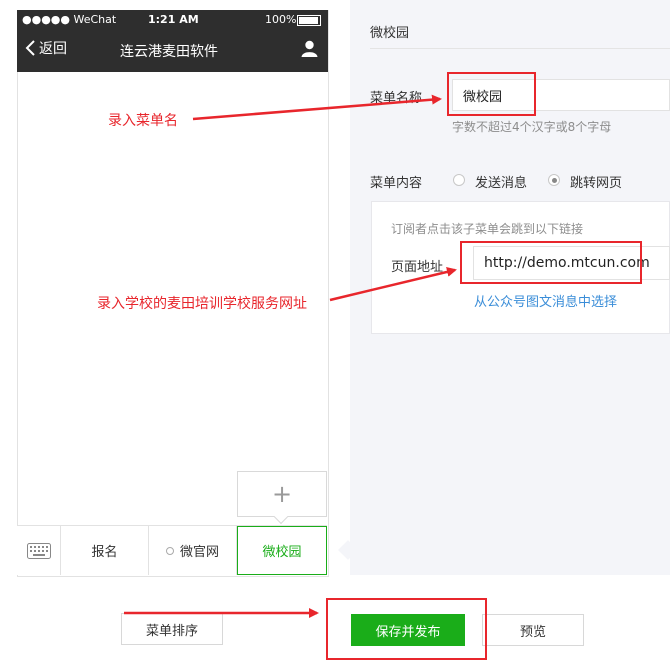  Describe the element at coordinates (393, 284) in the screenshot. I see `arrow-to-page-url` at that location.